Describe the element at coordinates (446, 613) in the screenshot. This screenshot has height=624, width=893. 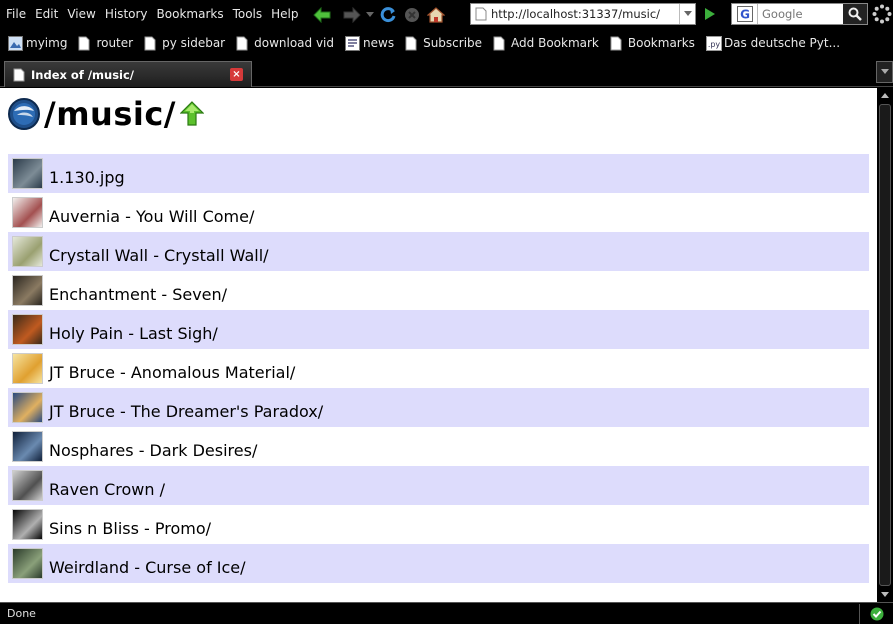
I see `status-bar: Done` at that location.